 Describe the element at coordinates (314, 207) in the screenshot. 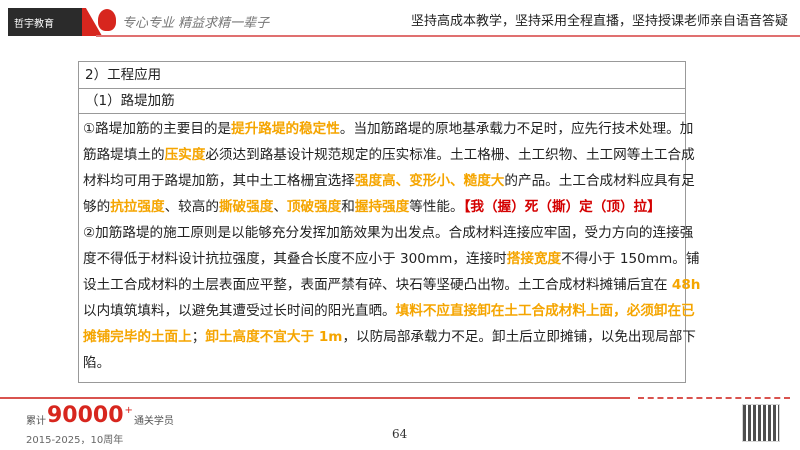

I see `highlighted-text: 顶破强度` at that location.